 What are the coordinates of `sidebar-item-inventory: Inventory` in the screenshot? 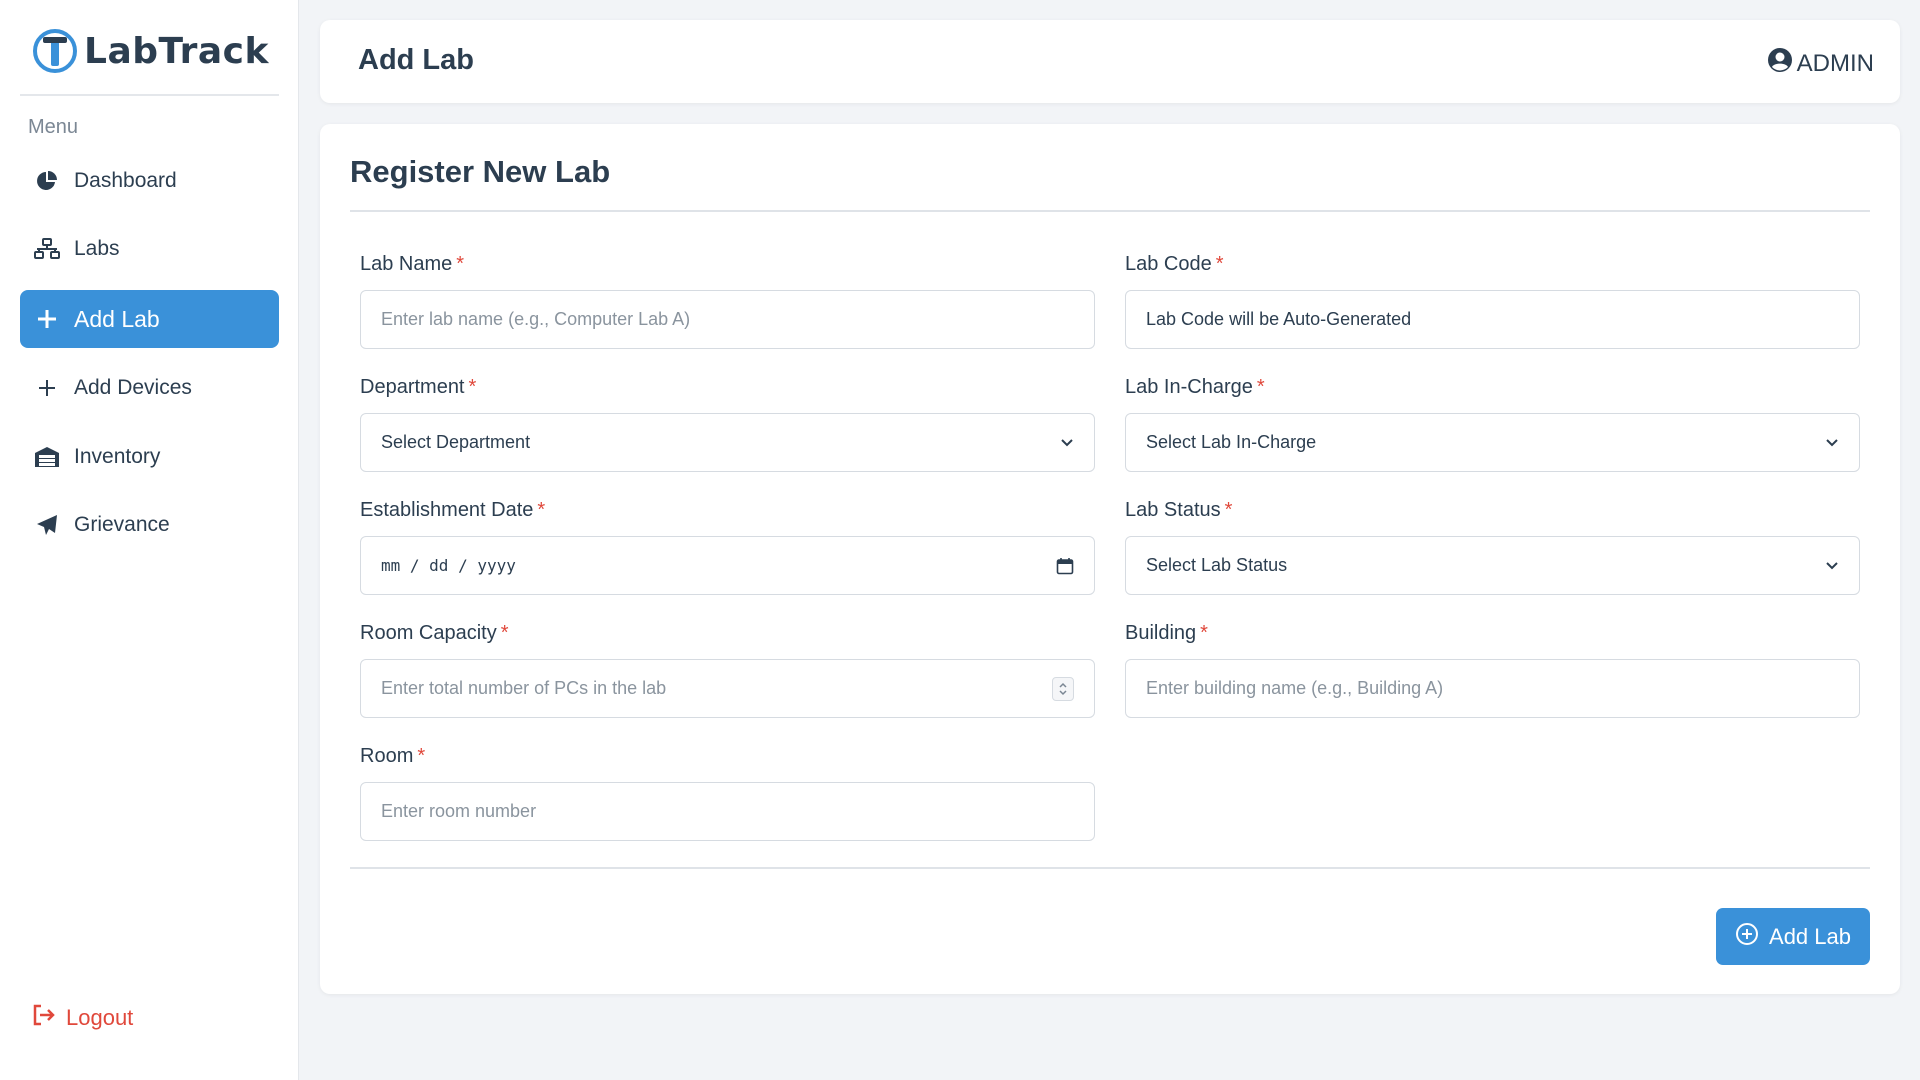 It's located at (149, 457).